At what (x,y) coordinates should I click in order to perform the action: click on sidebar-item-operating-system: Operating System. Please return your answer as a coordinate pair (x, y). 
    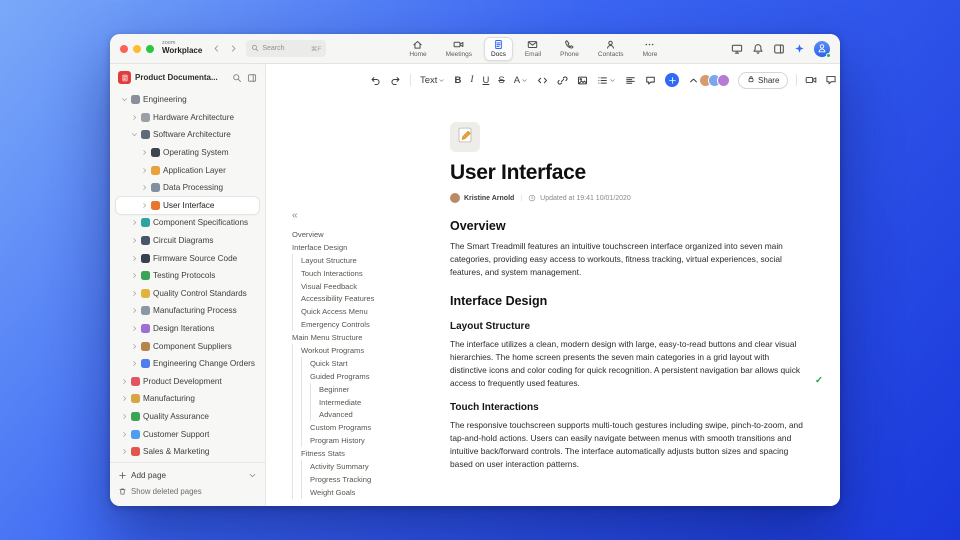
    Looking at the image, I should click on (187, 153).